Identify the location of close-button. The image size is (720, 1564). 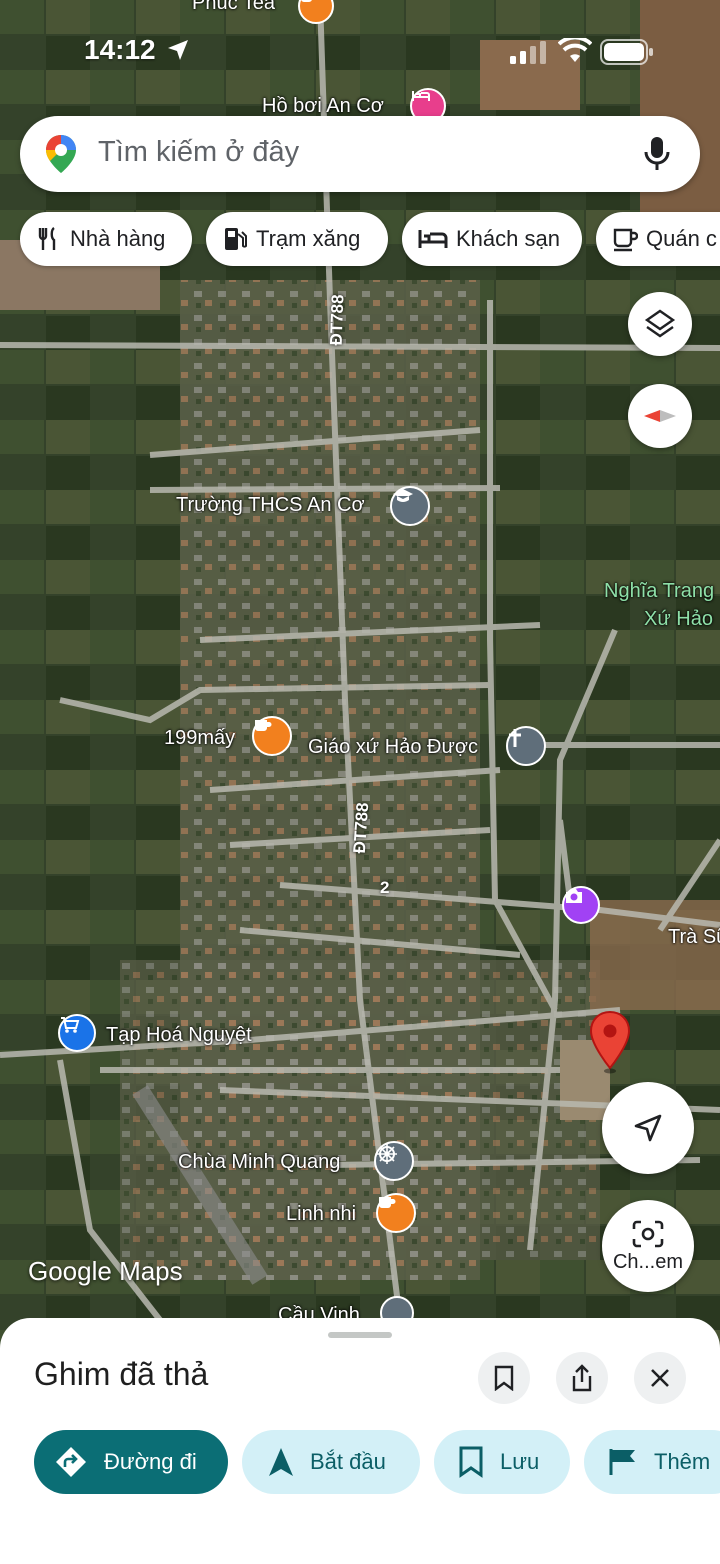
(660, 1378).